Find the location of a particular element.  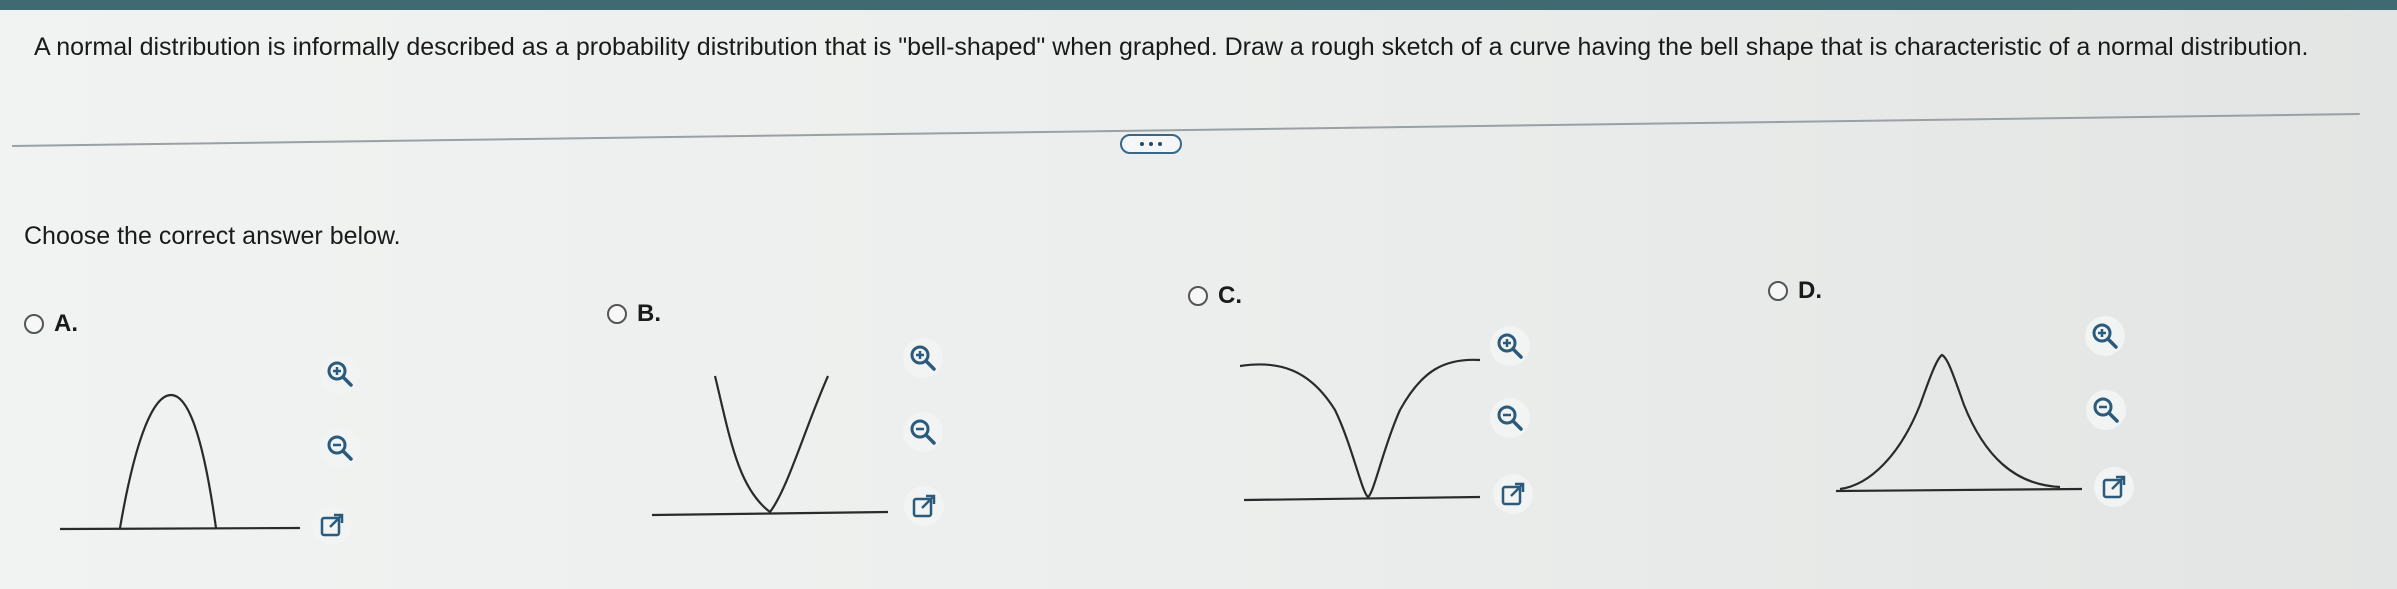

option-c: C. is located at coordinates (1215, 296).